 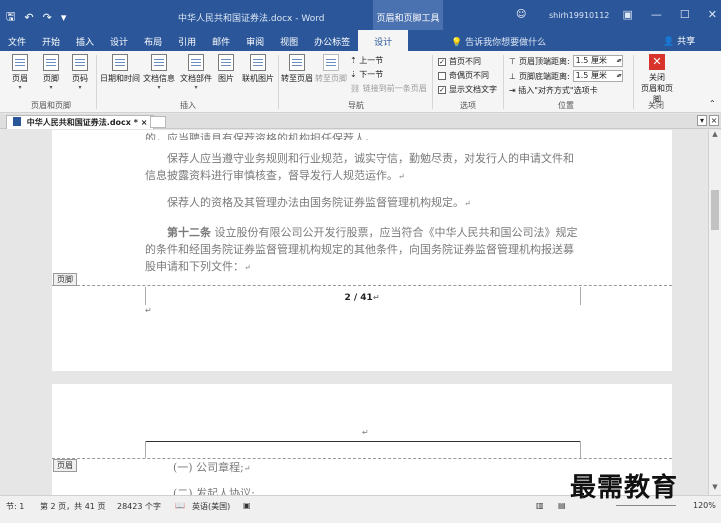 What do you see at coordinates (714, 120) in the screenshot?
I see `close-all-icon: ×` at bounding box center [714, 120].